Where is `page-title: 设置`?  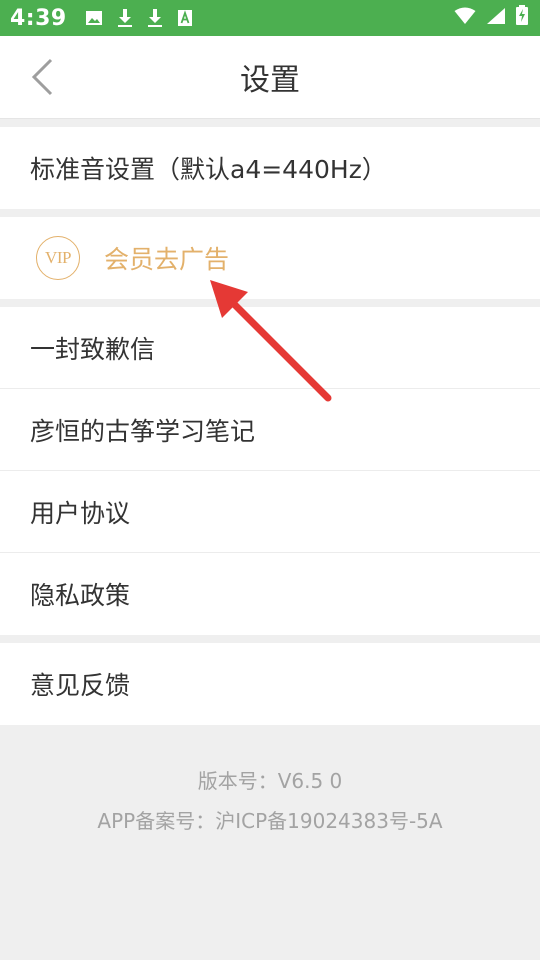 page-title: 设置 is located at coordinates (270, 80).